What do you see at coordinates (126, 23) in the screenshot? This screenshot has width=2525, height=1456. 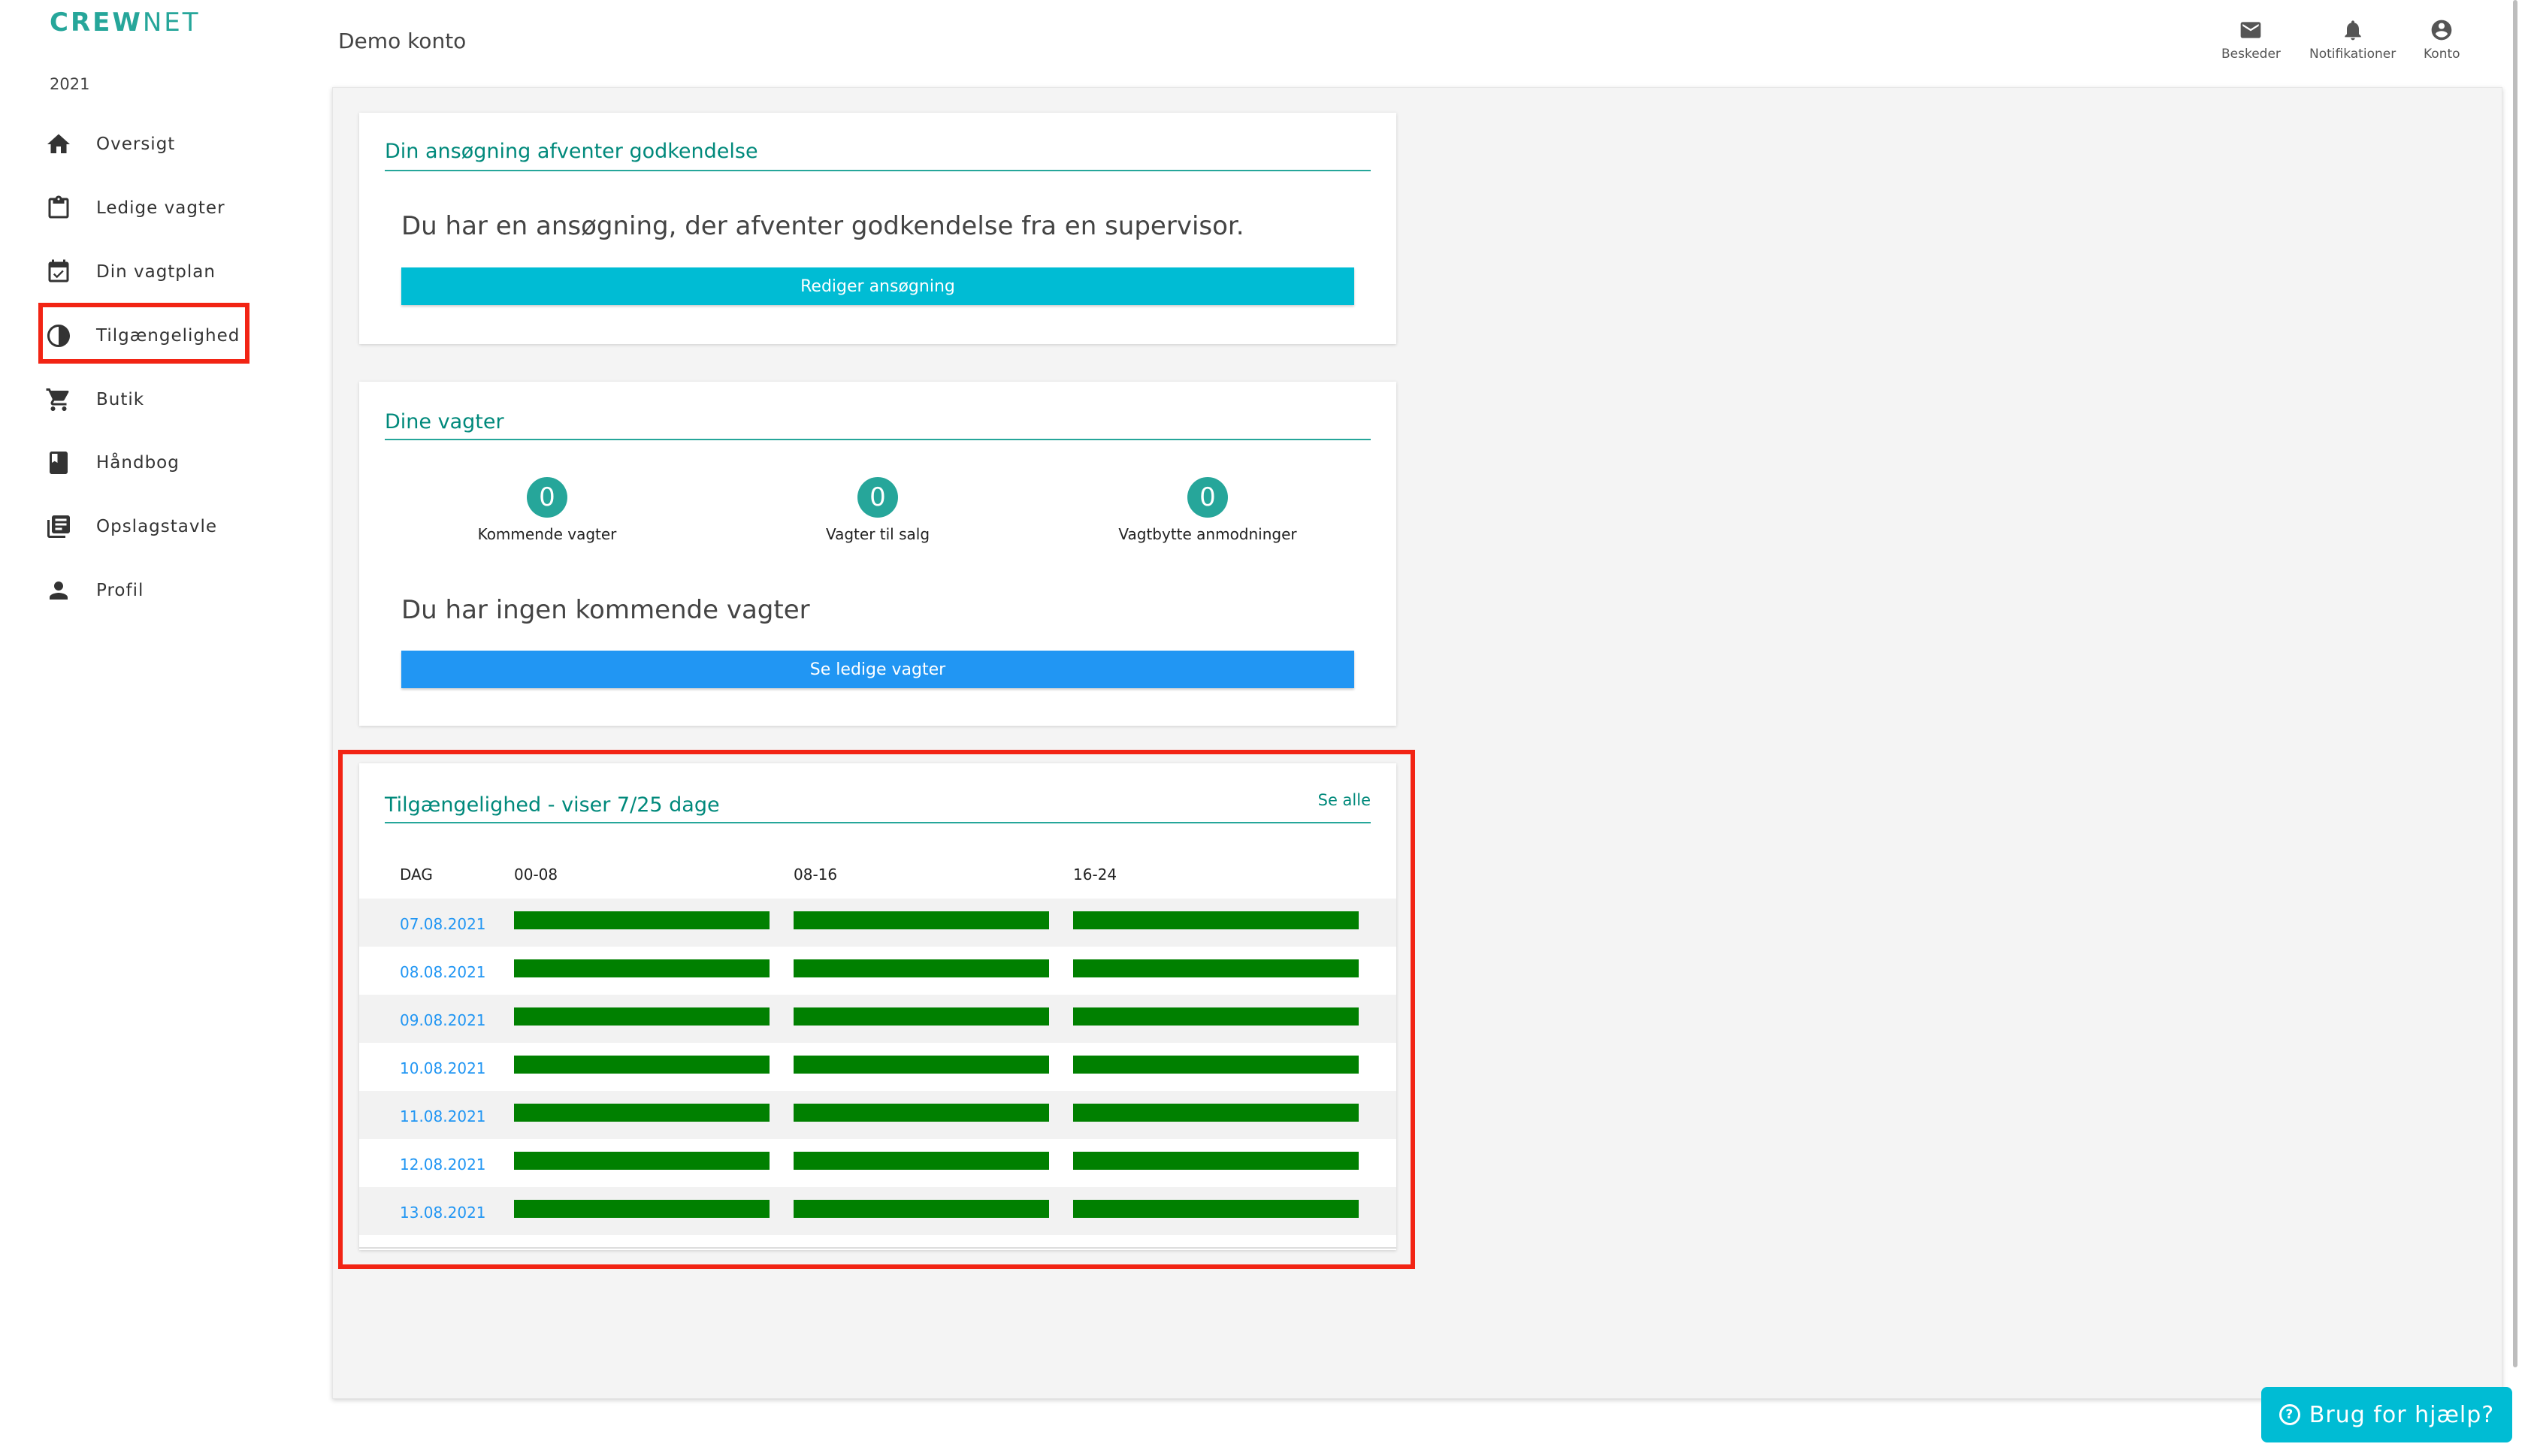 I see `app-logo: CREWNET` at bounding box center [126, 23].